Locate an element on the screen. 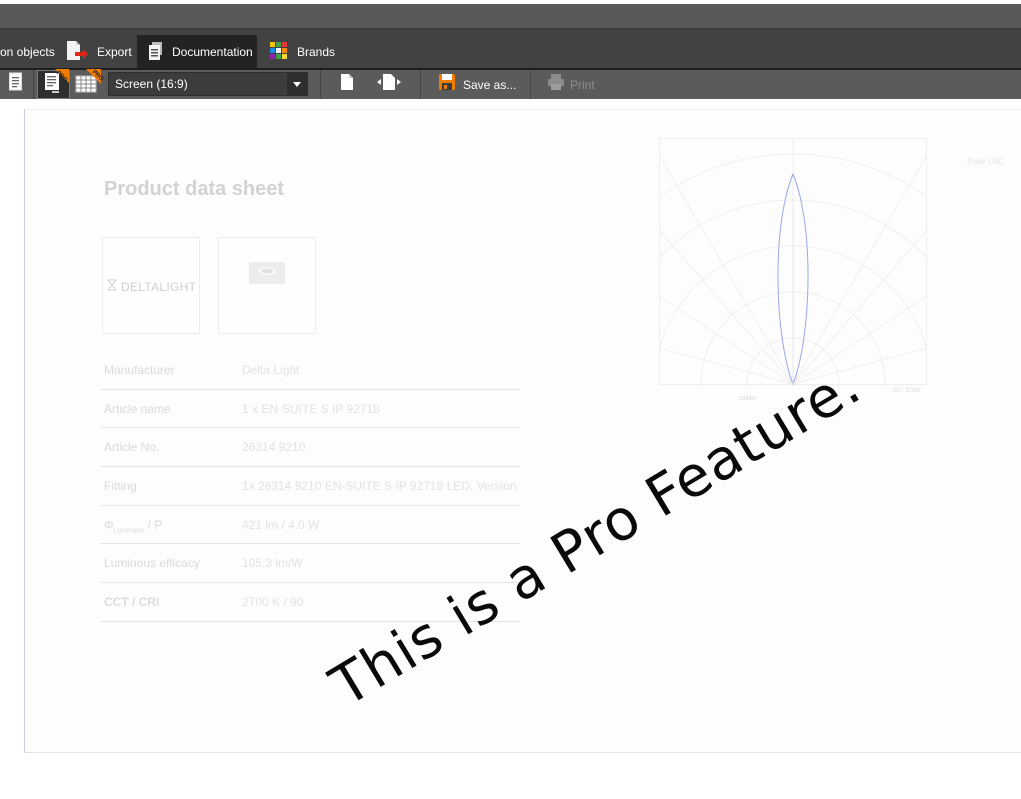 The image size is (1021, 799). tab-brands: Brands is located at coordinates (302, 52).